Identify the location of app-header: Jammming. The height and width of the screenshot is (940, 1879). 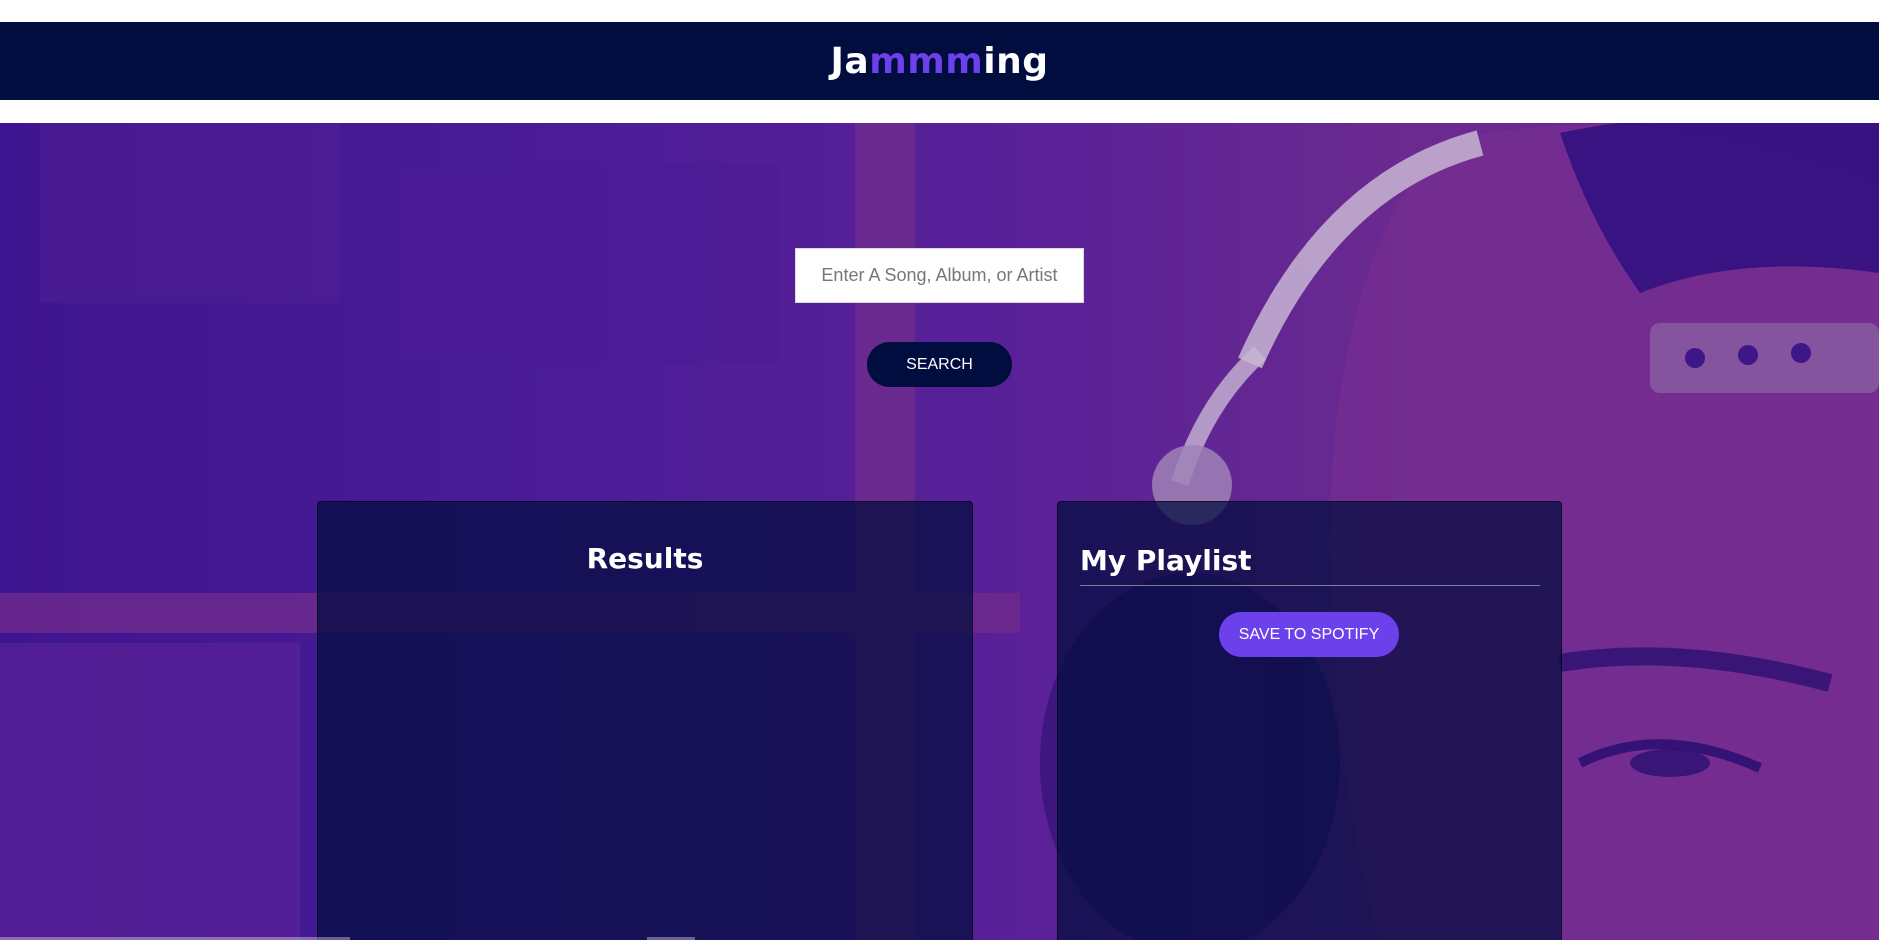
(939, 61).